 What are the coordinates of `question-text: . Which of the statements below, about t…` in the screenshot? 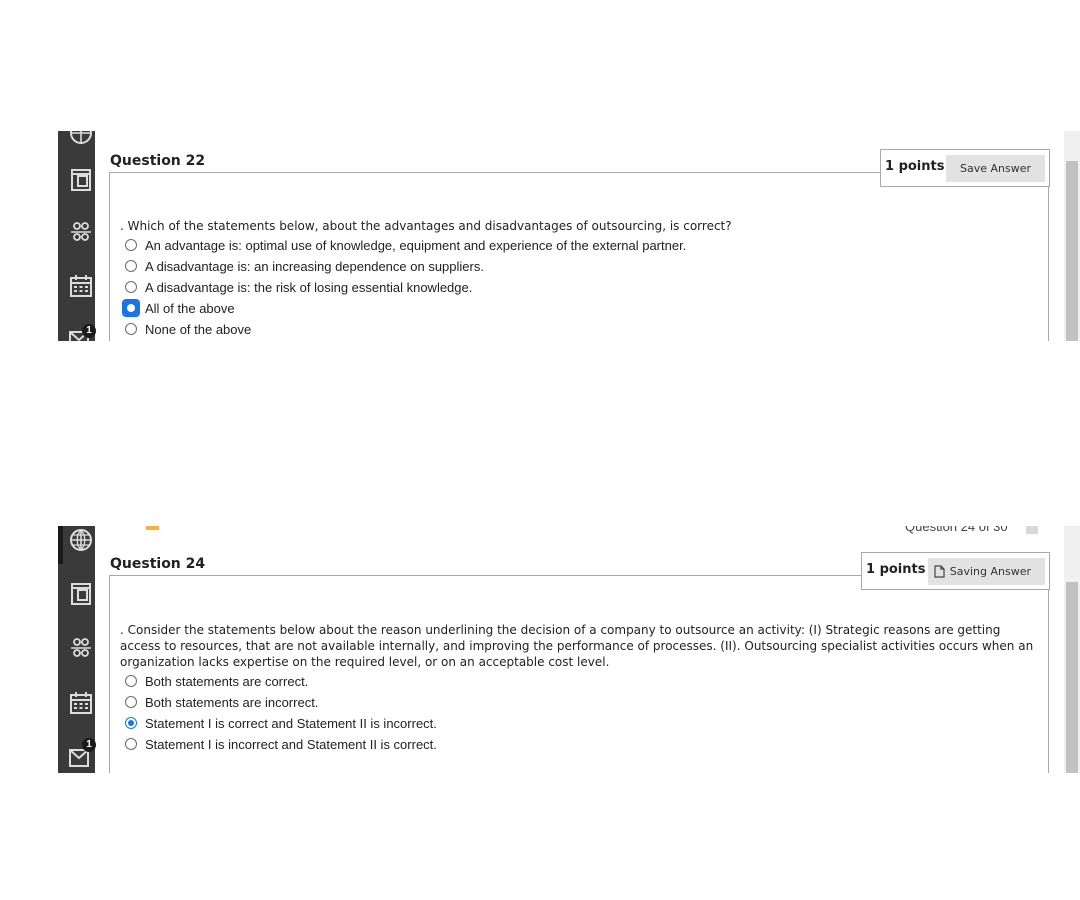 It's located at (426, 226).